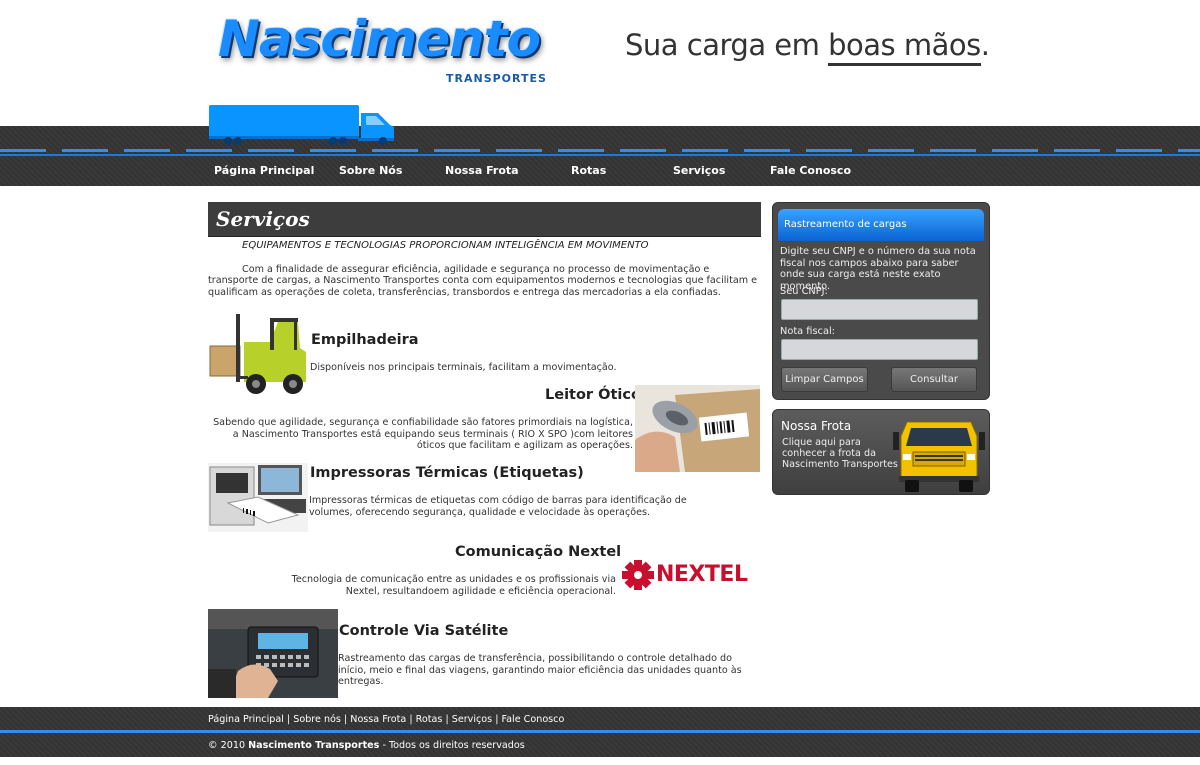  Describe the element at coordinates (600, 150) in the screenshot. I see `road-dash-line` at that location.